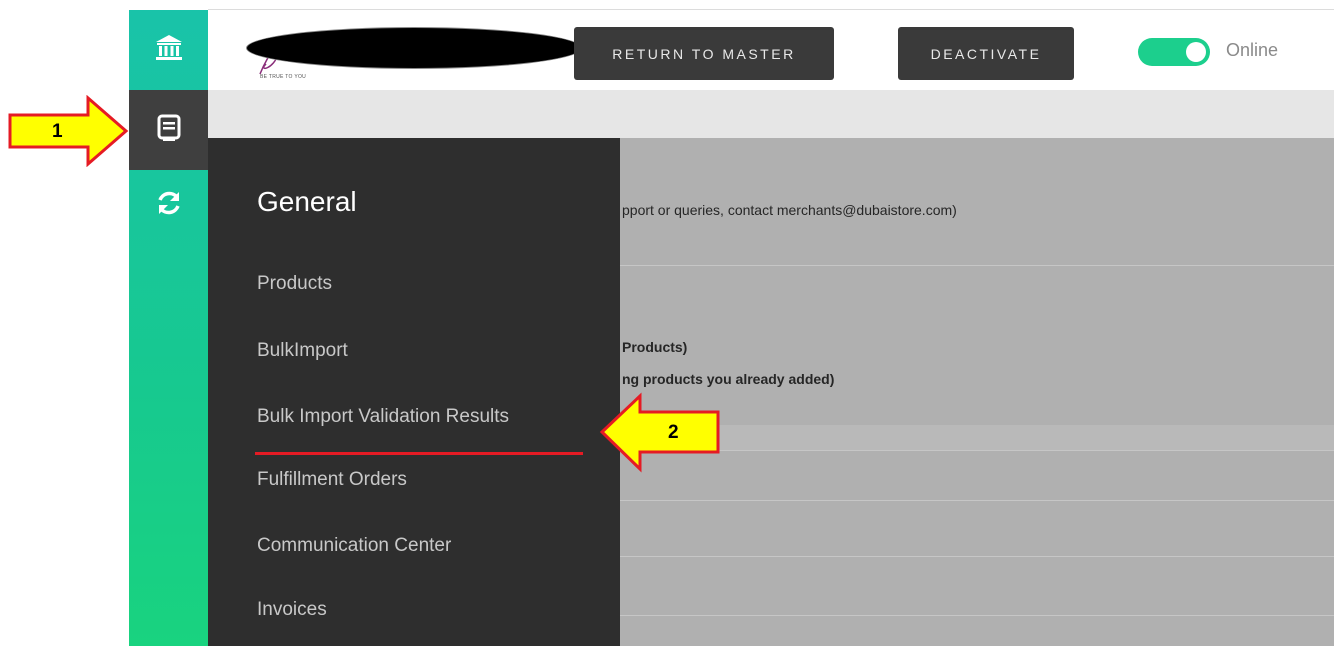 Image resolution: width=1334 pixels, height=646 pixels. I want to click on left-rail, so click(168, 328).